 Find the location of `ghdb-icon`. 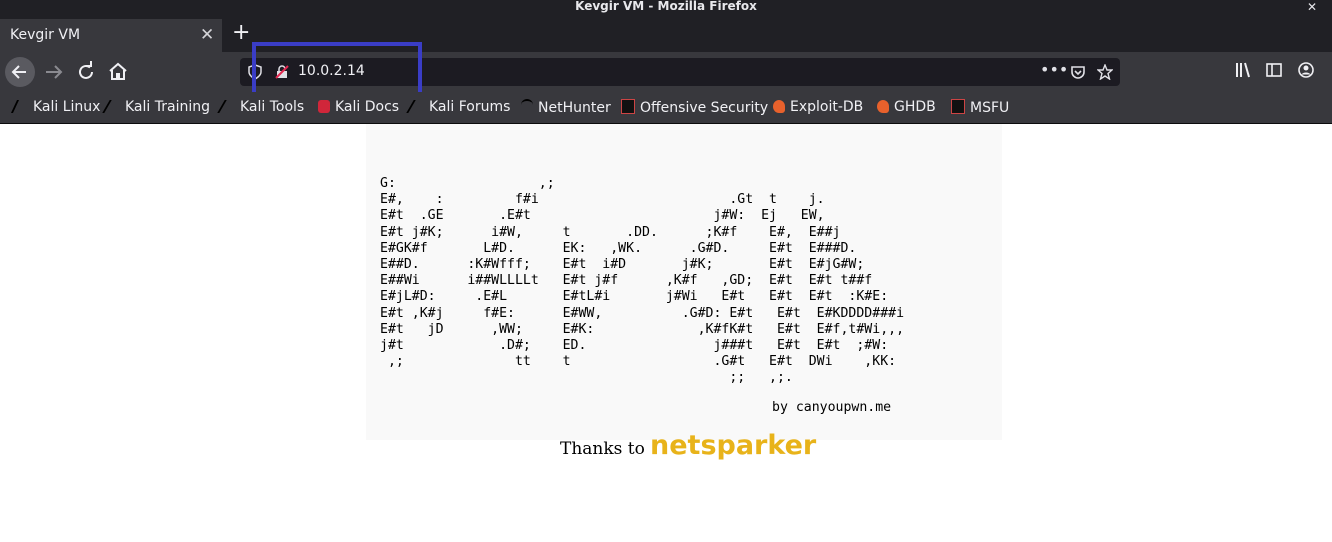

ghdb-icon is located at coordinates (883, 106).